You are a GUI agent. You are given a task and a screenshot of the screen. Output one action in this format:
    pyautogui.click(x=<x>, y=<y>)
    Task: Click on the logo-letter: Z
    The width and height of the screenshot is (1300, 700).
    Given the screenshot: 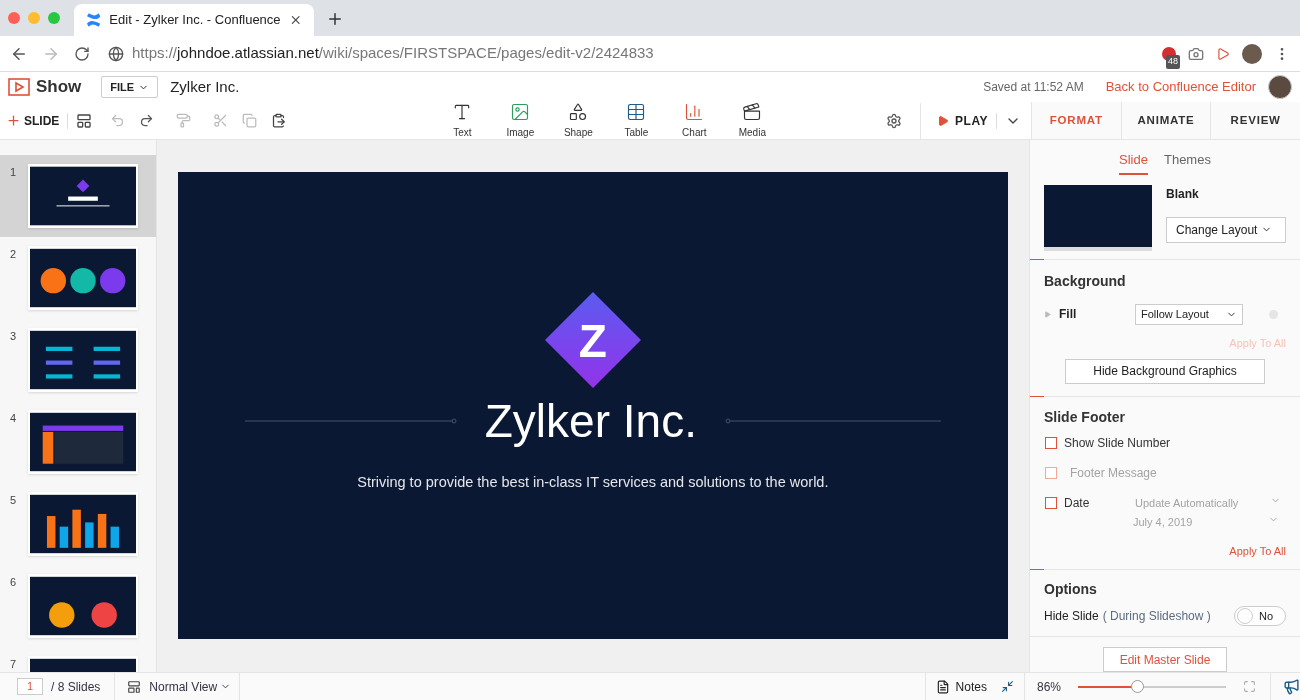 What is the action you would take?
    pyautogui.click(x=592, y=341)
    